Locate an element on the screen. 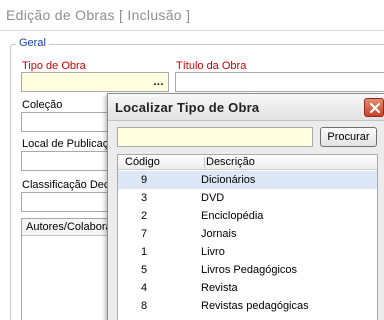 This screenshot has height=320, width=384. titulo-obra-field is located at coordinates (279, 82).